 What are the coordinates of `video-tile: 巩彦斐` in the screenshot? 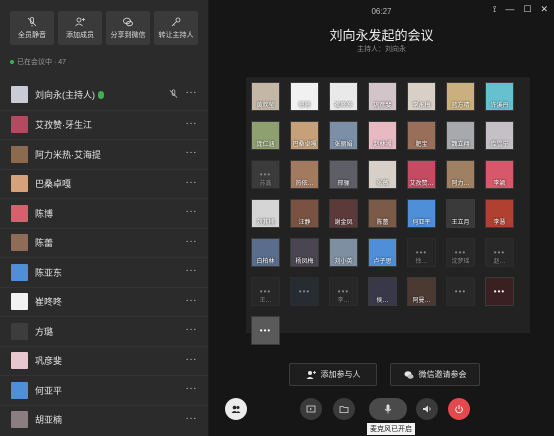 It's located at (382, 96).